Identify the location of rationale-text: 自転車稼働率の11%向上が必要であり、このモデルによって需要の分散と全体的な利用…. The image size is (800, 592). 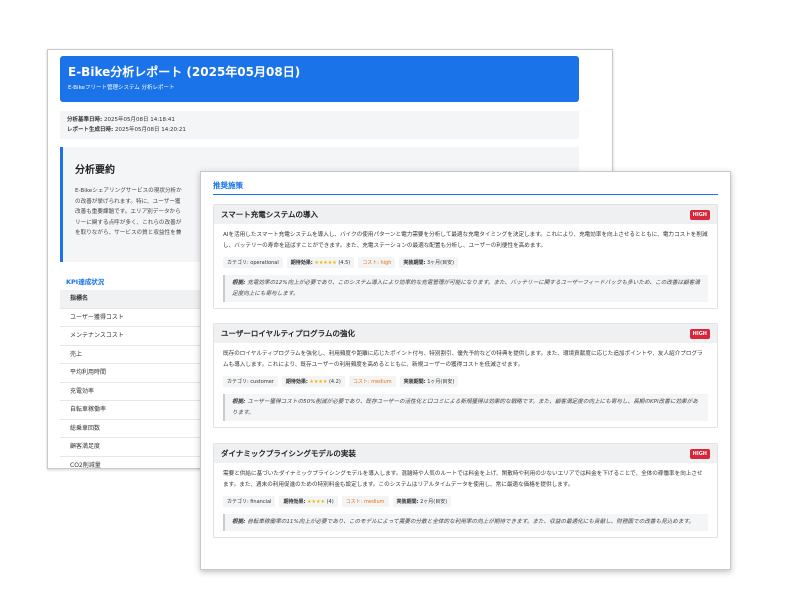
(471, 522).